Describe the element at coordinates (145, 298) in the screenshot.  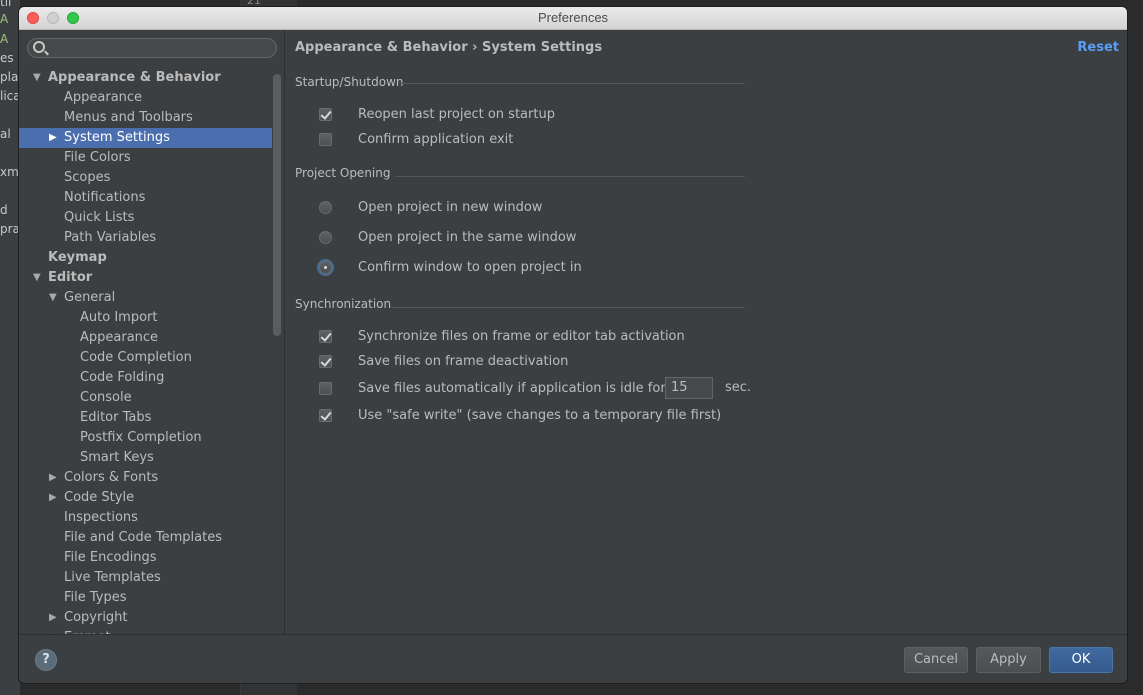
I see `tree-item: ▼ General` at that location.